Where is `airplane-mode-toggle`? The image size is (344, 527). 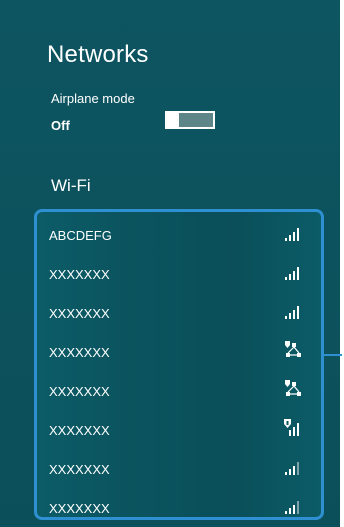
airplane-mode-toggle is located at coordinates (190, 120).